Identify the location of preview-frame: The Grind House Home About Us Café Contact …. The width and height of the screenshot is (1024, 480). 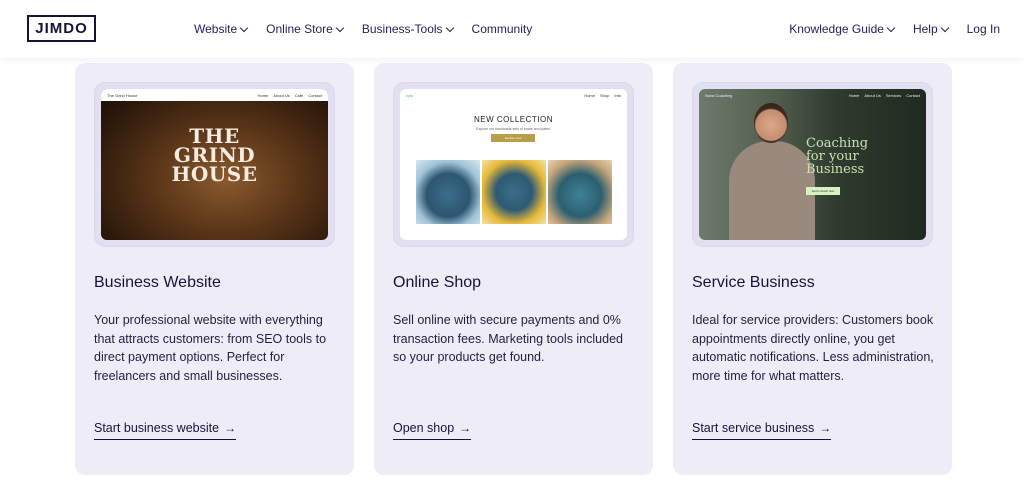
(214, 164).